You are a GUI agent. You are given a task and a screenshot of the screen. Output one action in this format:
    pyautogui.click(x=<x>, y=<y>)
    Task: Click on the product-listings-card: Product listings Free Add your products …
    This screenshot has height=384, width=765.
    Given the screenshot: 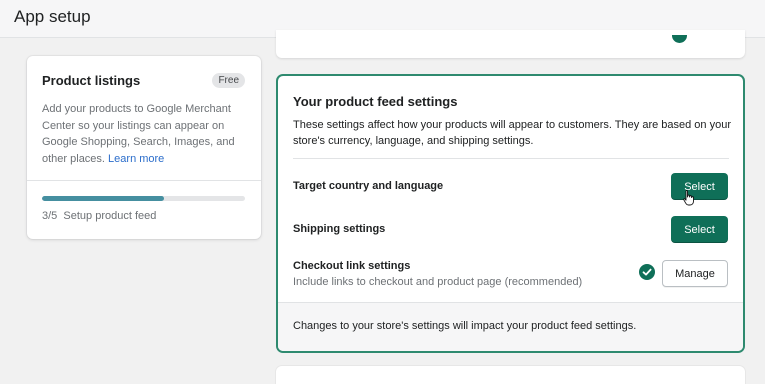 What is the action you would take?
    pyautogui.click(x=144, y=147)
    